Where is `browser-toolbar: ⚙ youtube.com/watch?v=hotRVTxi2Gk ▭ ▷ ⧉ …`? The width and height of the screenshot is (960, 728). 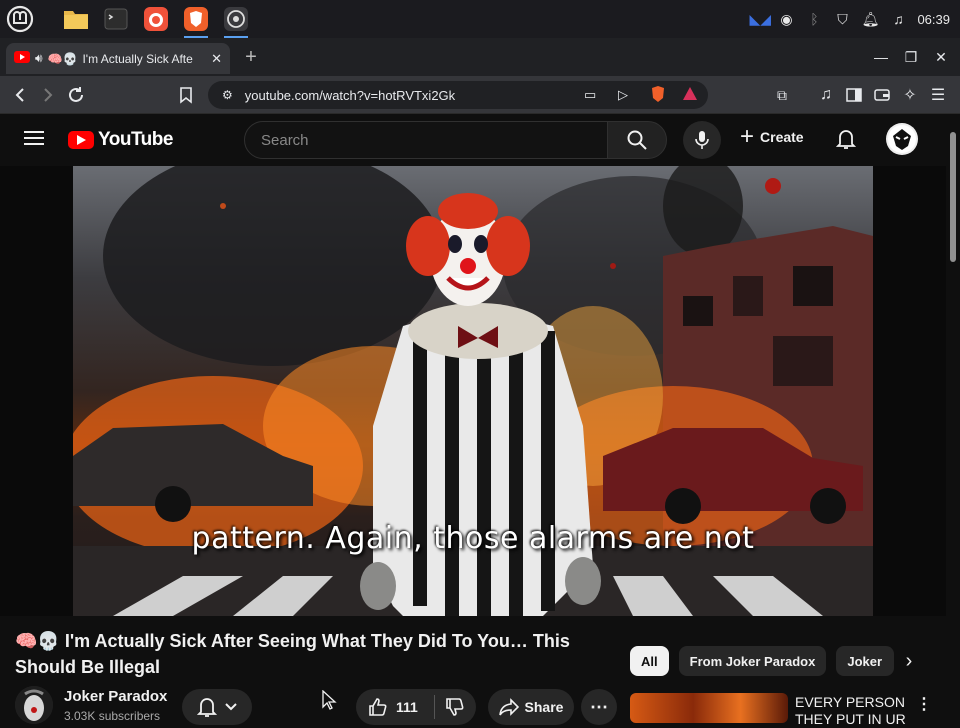
browser-toolbar: ⚙ youtube.com/watch?v=hotRVTxi2Gk ▭ ▷ ⧉ … is located at coordinates (480, 95).